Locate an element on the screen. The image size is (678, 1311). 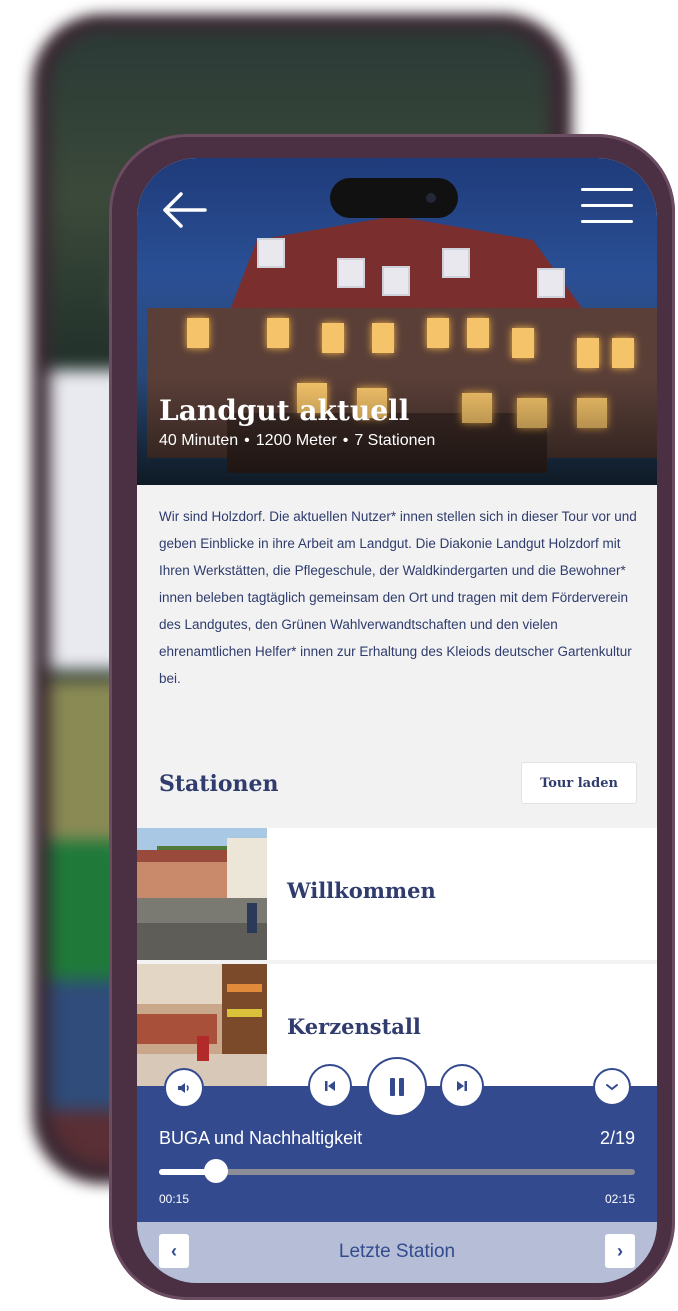
tour-meta: 40 Minuten • 1200 Meter • 7 Stationen is located at coordinates (297, 441).